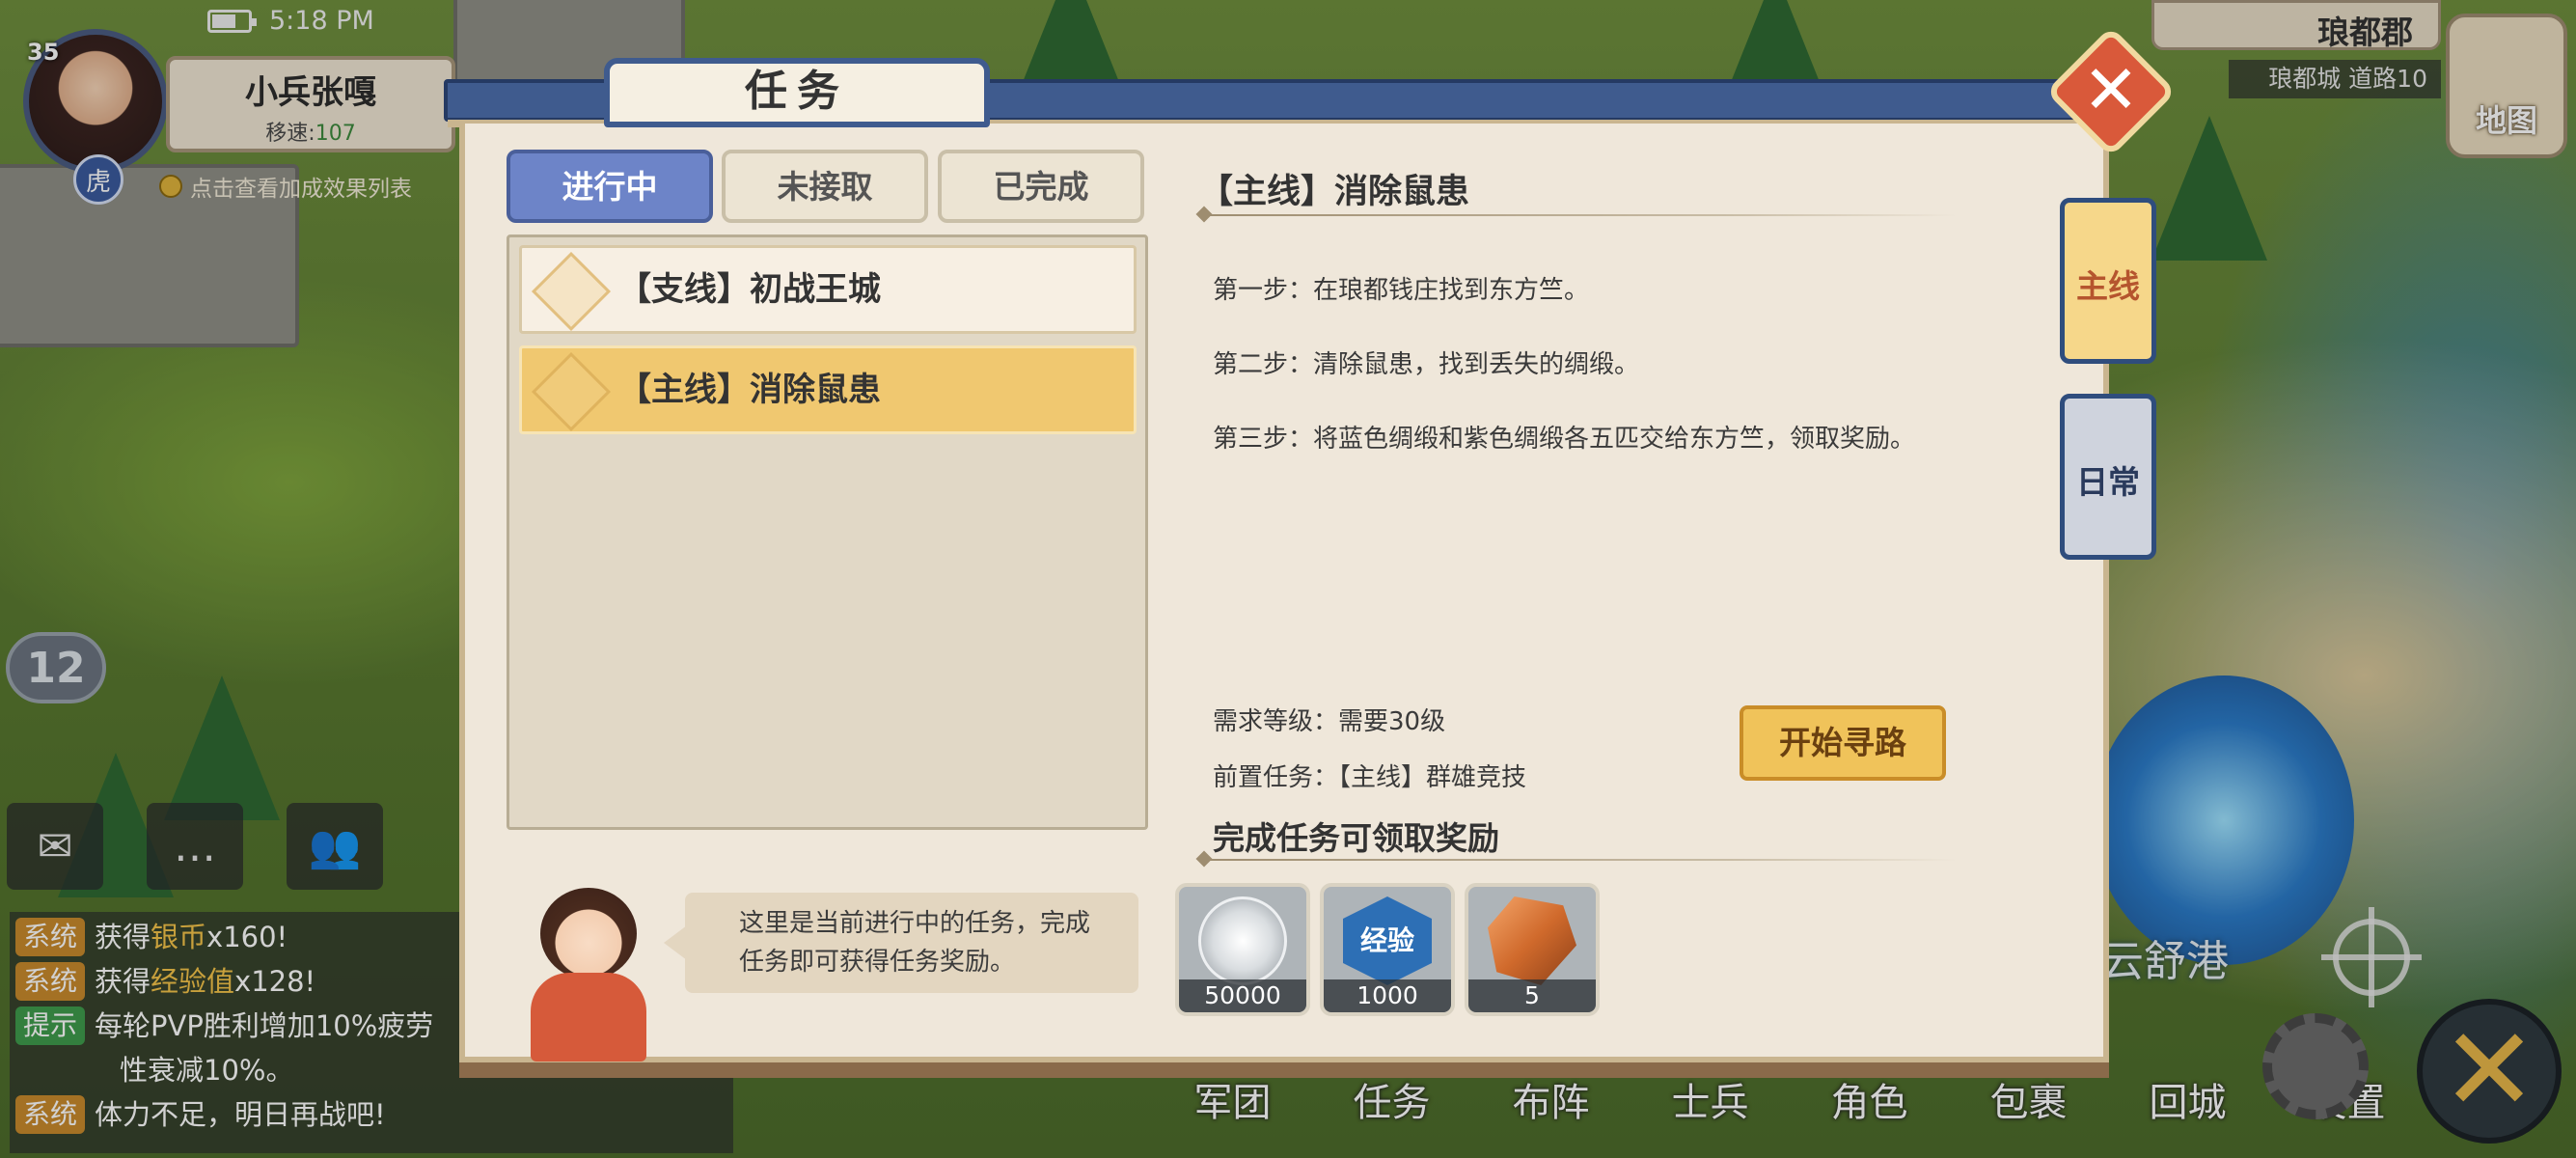 This screenshot has width=2576, height=1158. I want to click on exp-icon: 经验, so click(1387, 940).